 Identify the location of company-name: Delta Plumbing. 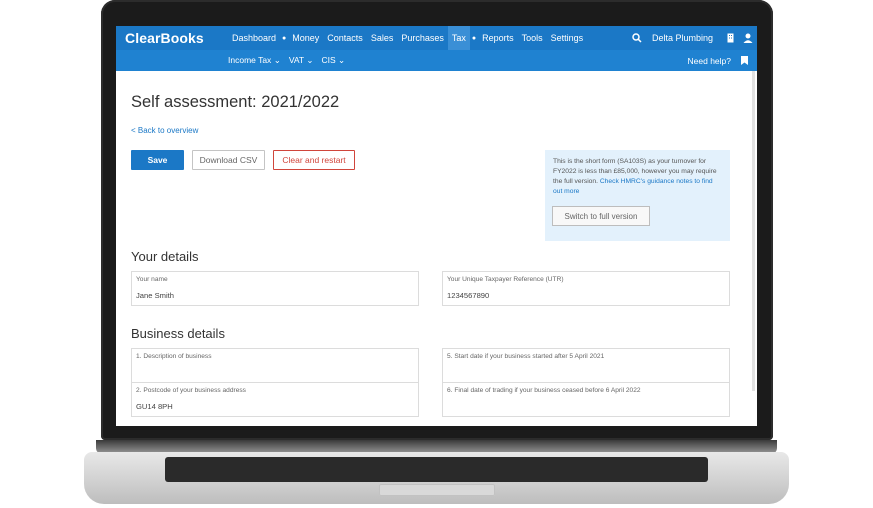
(683, 38).